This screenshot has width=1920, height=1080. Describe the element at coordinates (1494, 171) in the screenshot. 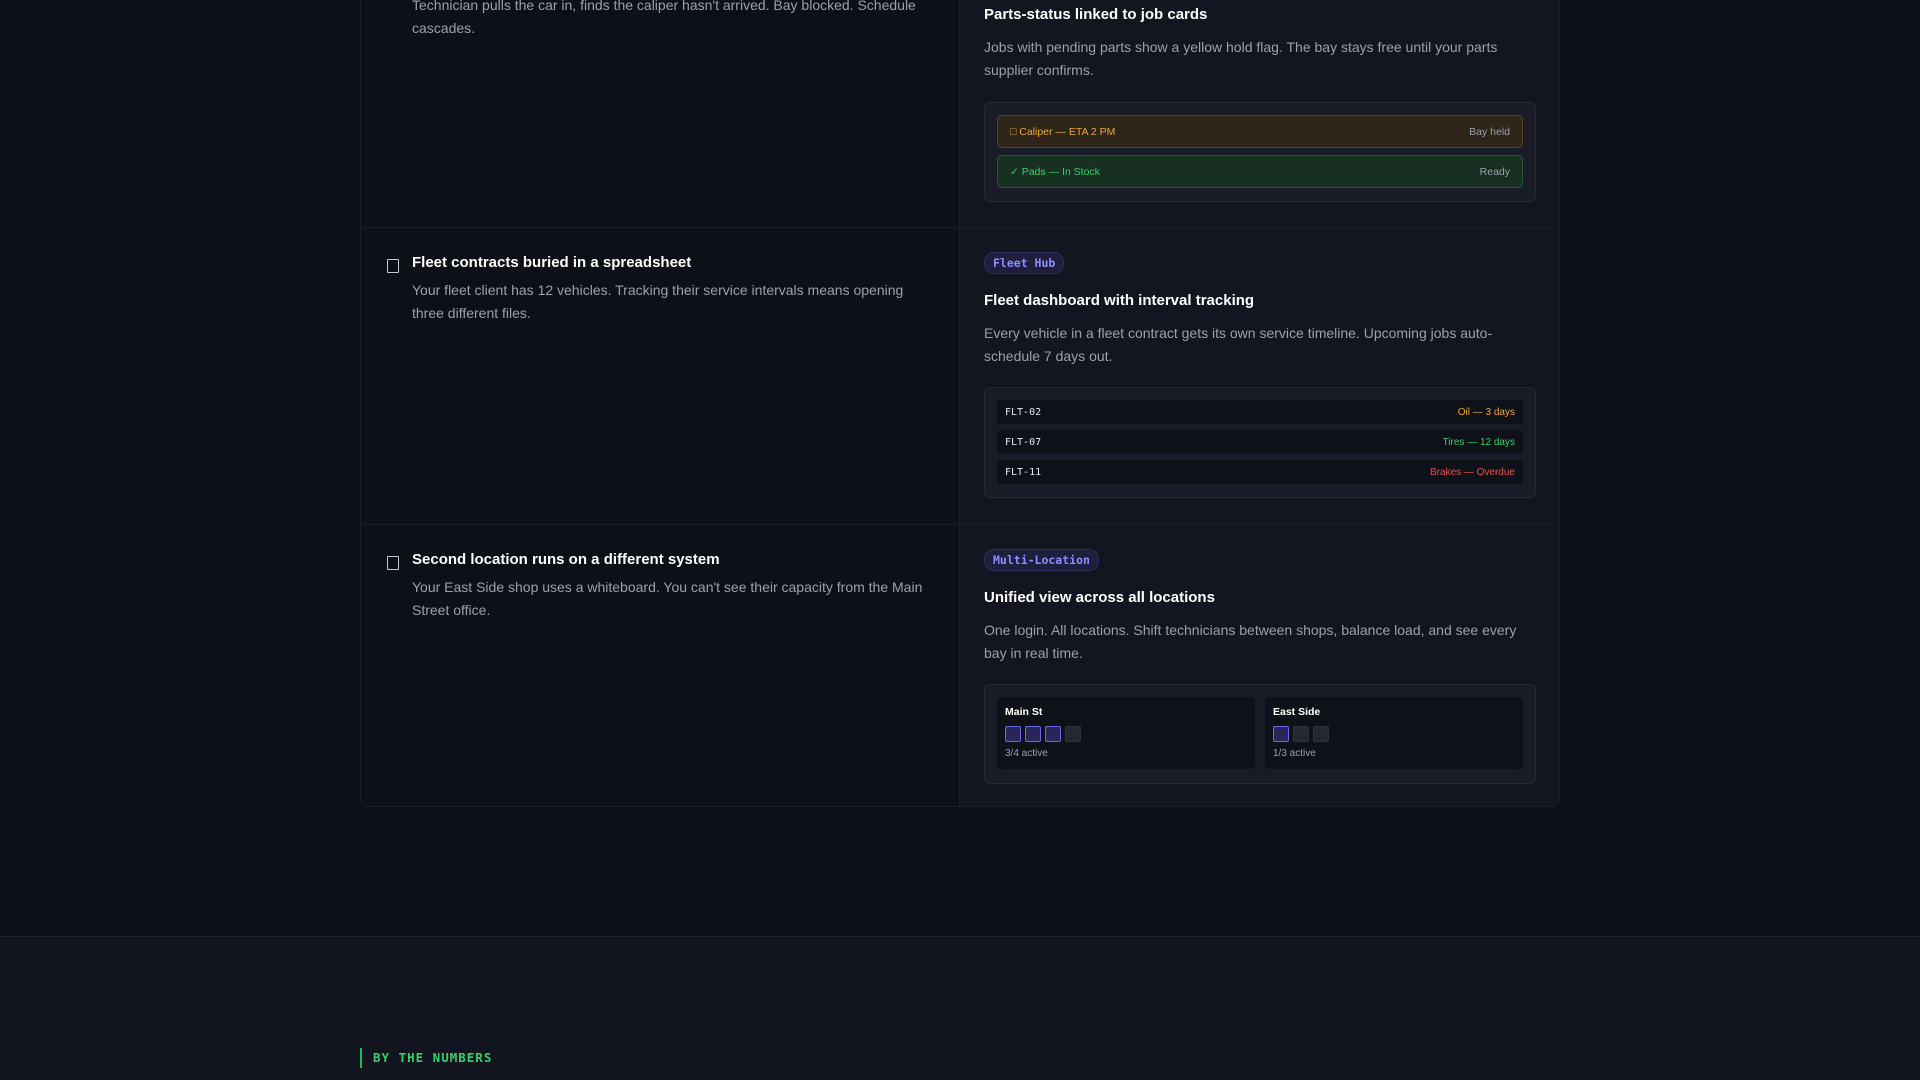

I see `part-status: Ready` at that location.